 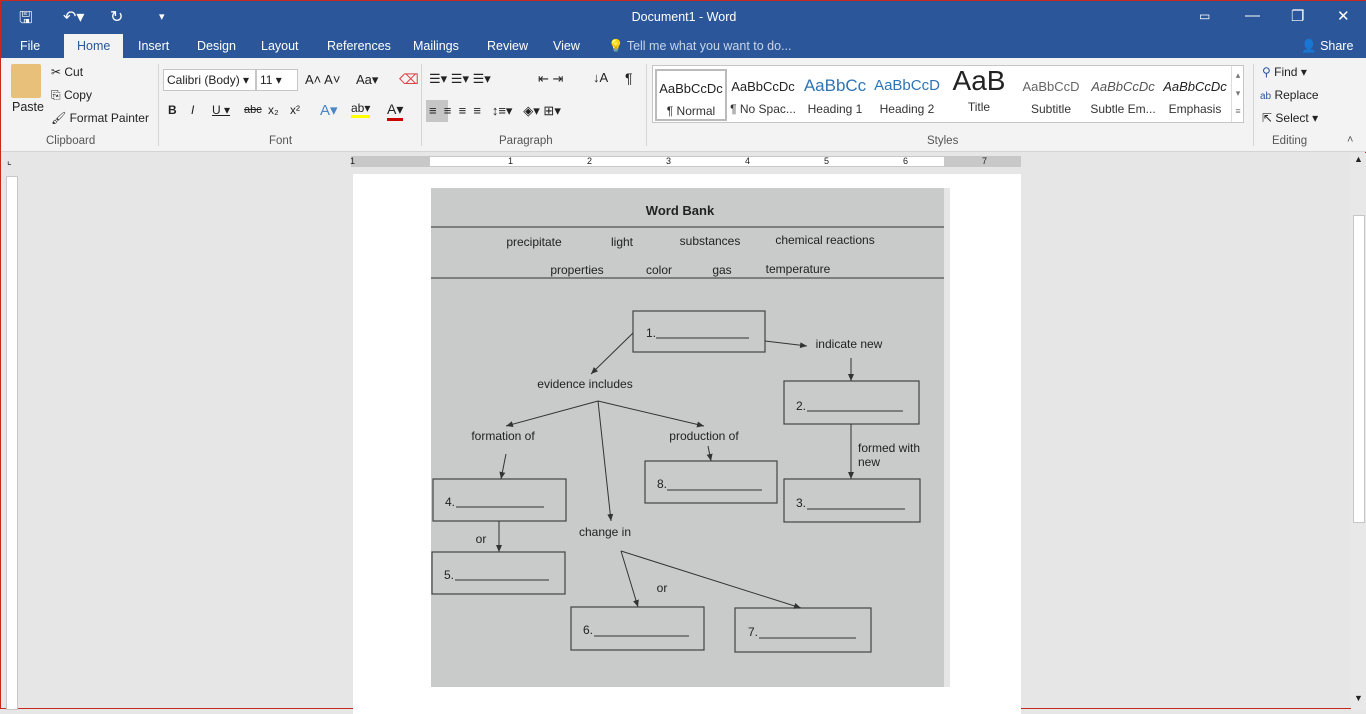 What do you see at coordinates (460, 79) in the screenshot?
I see `bullets-icon: ☰▾ ☰▾ ☰▾` at bounding box center [460, 79].